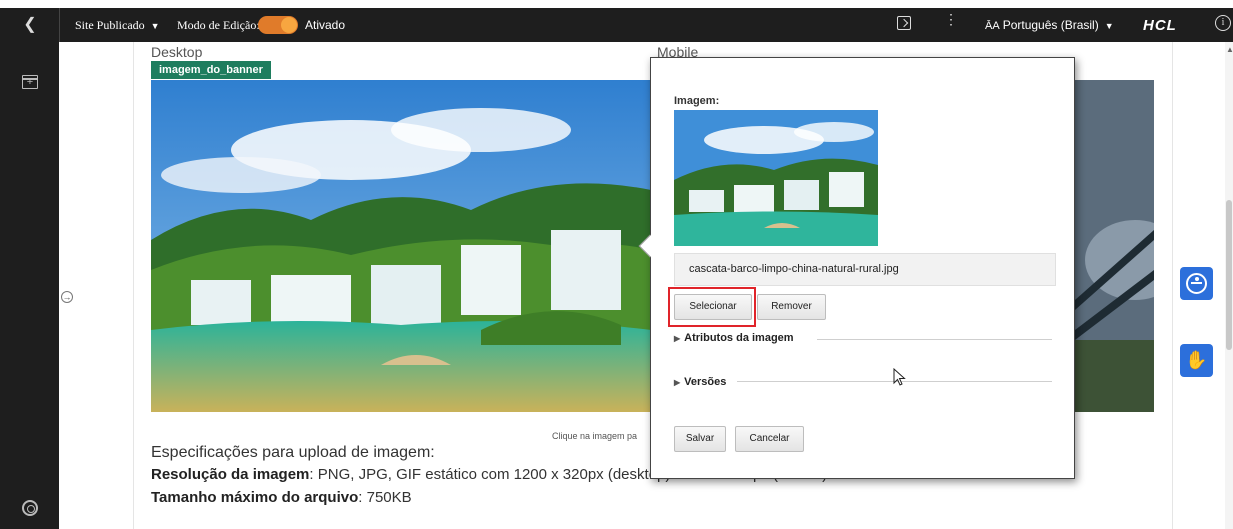 This screenshot has height=529, width=1233. Describe the element at coordinates (1114, 246) in the screenshot. I see `mobile-banner-image` at that location.